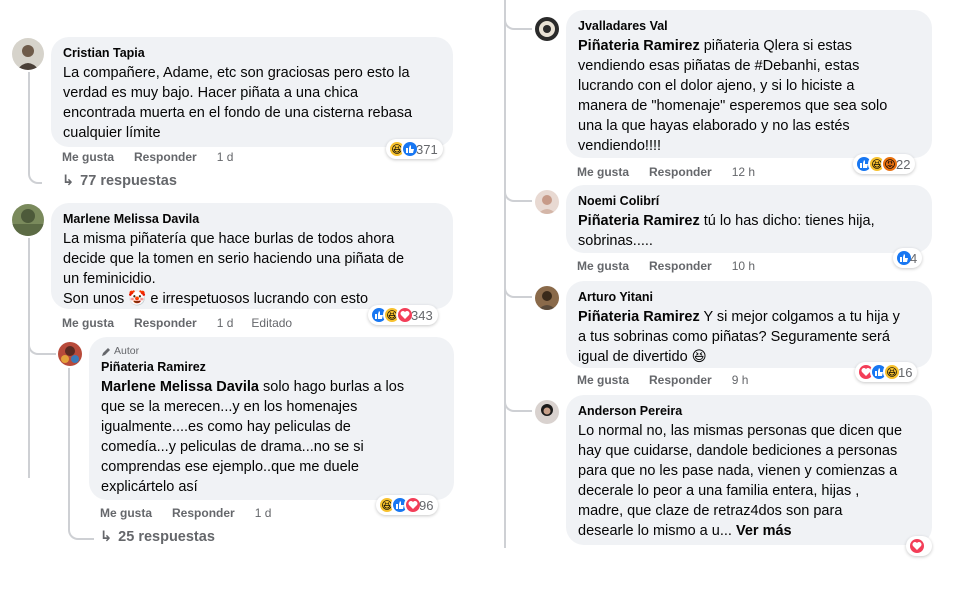  I want to click on comment-actions: Me gusta Responder 10 h, so click(675, 266).